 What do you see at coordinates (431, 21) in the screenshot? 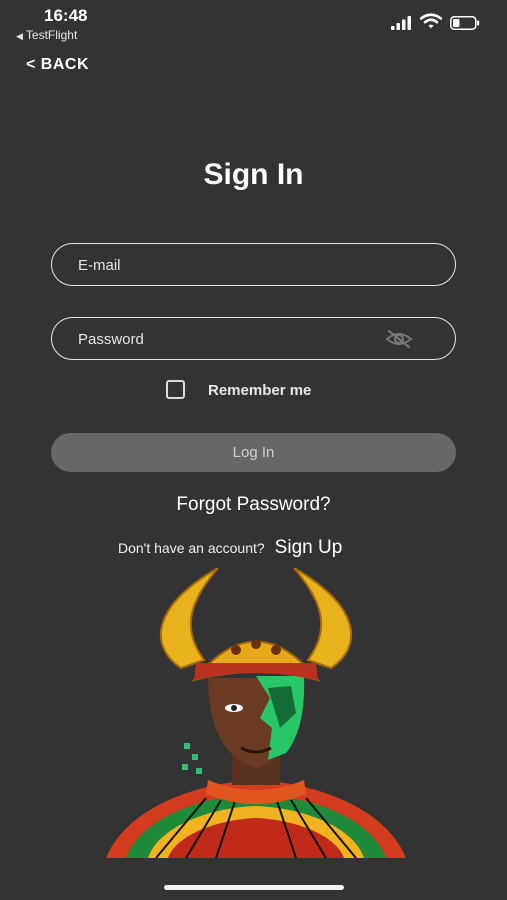
I see `wifi-icon` at bounding box center [431, 21].